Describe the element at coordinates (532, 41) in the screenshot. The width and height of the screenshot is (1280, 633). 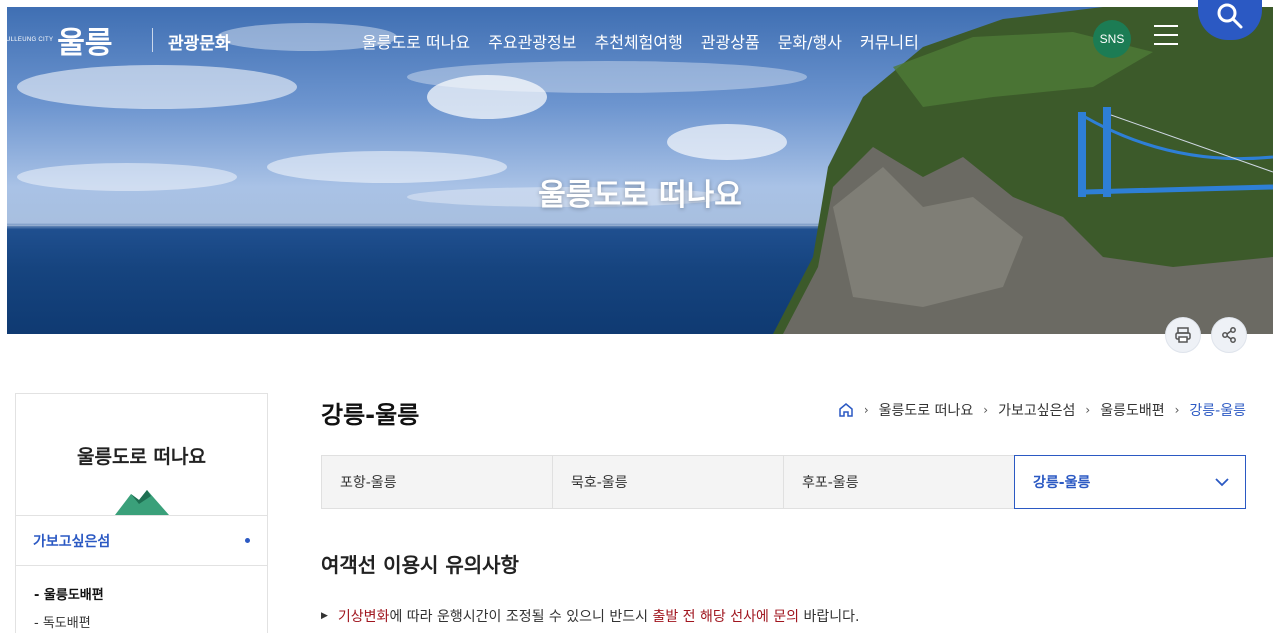
I see `nav-item-tourist-info: 주요관광정보` at that location.